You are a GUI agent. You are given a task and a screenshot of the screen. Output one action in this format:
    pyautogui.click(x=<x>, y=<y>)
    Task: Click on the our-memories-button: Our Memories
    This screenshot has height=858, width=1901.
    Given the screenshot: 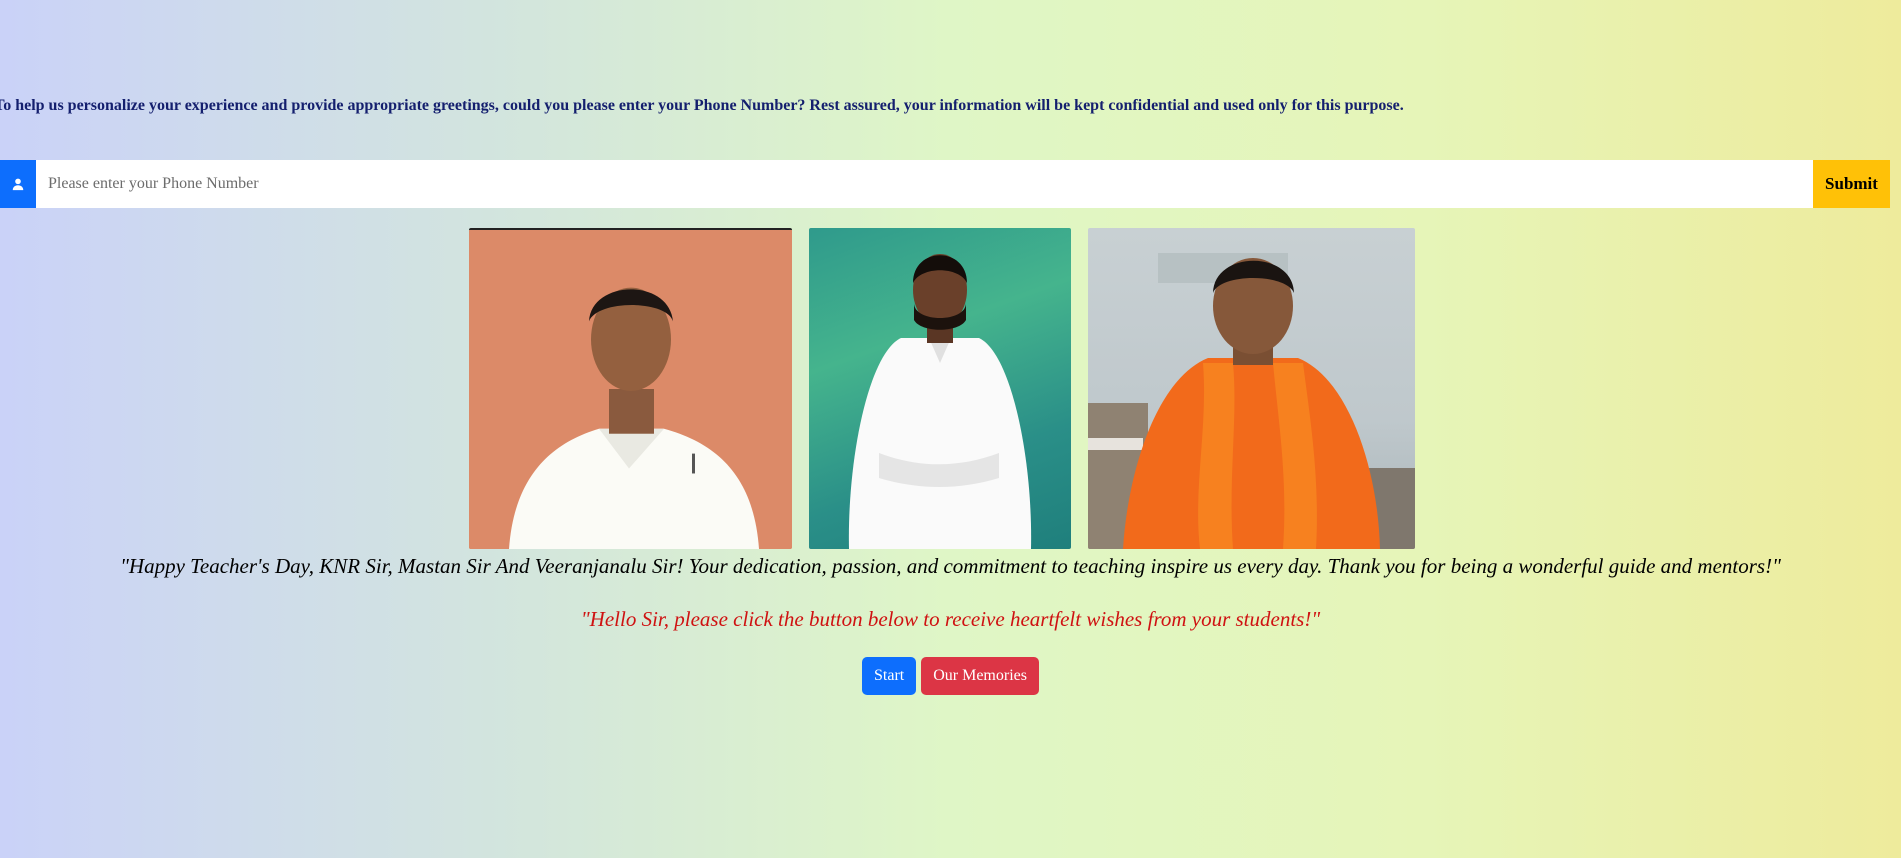 What is the action you would take?
    pyautogui.click(x=980, y=676)
    